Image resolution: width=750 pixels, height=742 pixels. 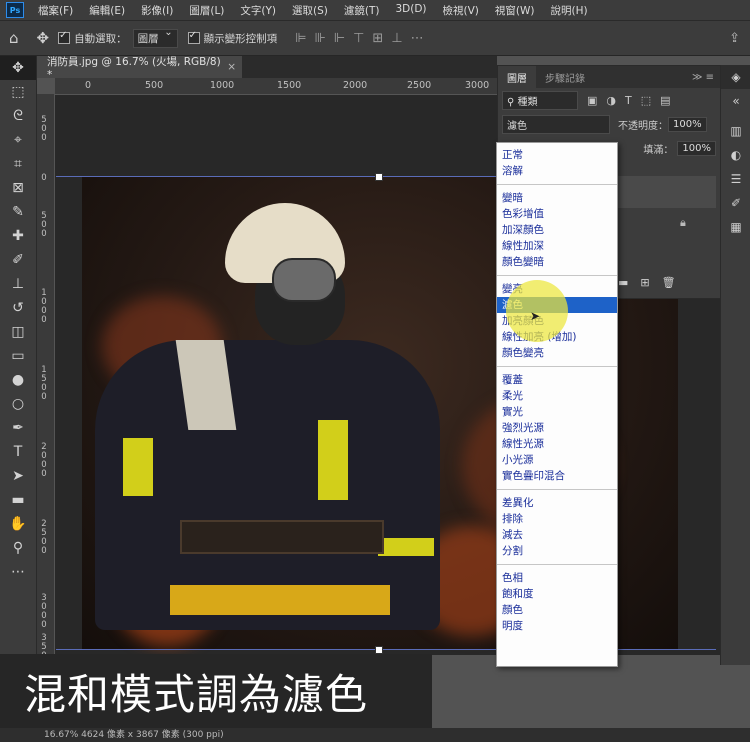 I want to click on blend-mode-option: 明度, so click(x=557, y=626).